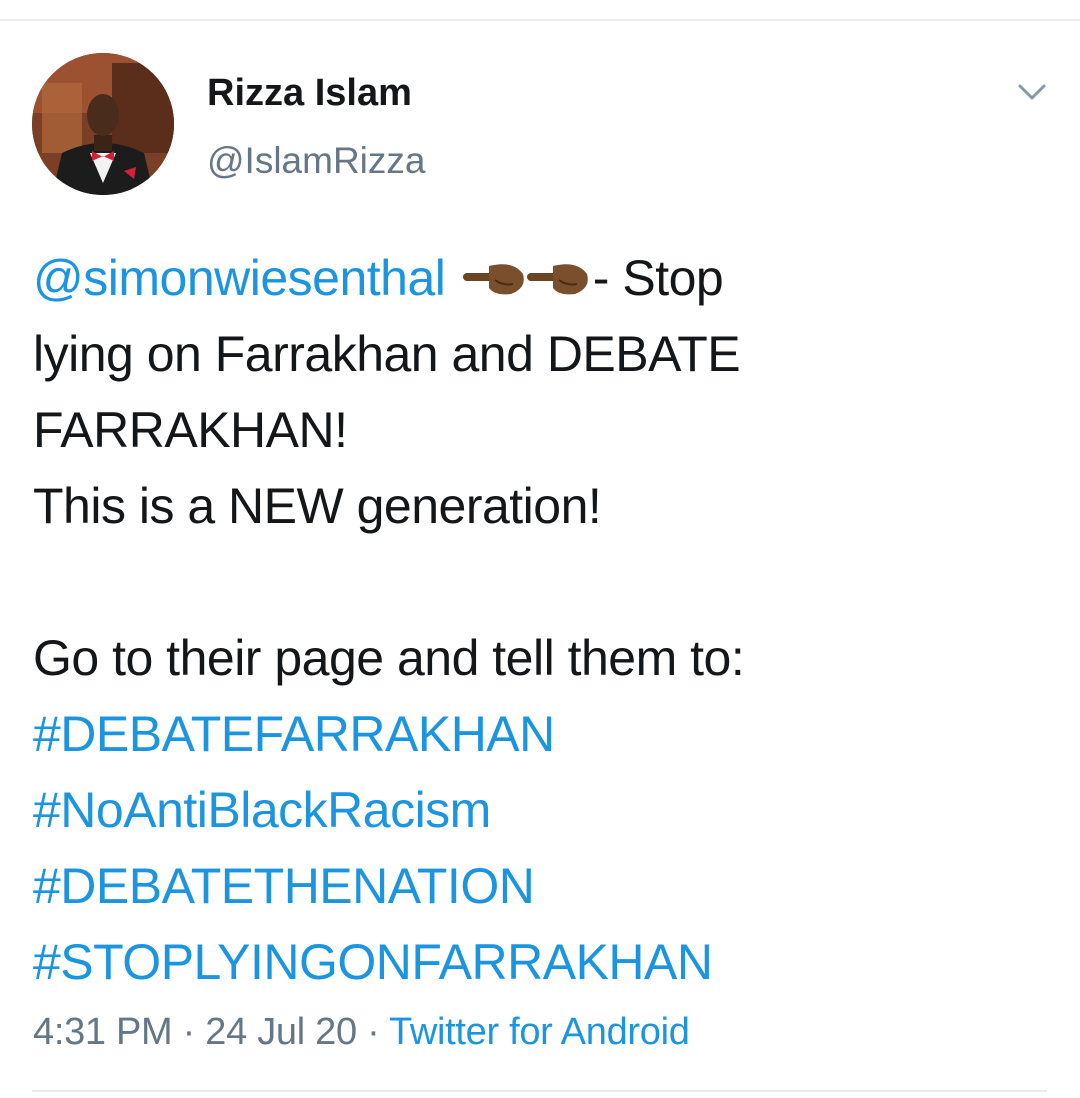  I want to click on tweet-line-3: FARRAKHAN!, so click(190, 430).